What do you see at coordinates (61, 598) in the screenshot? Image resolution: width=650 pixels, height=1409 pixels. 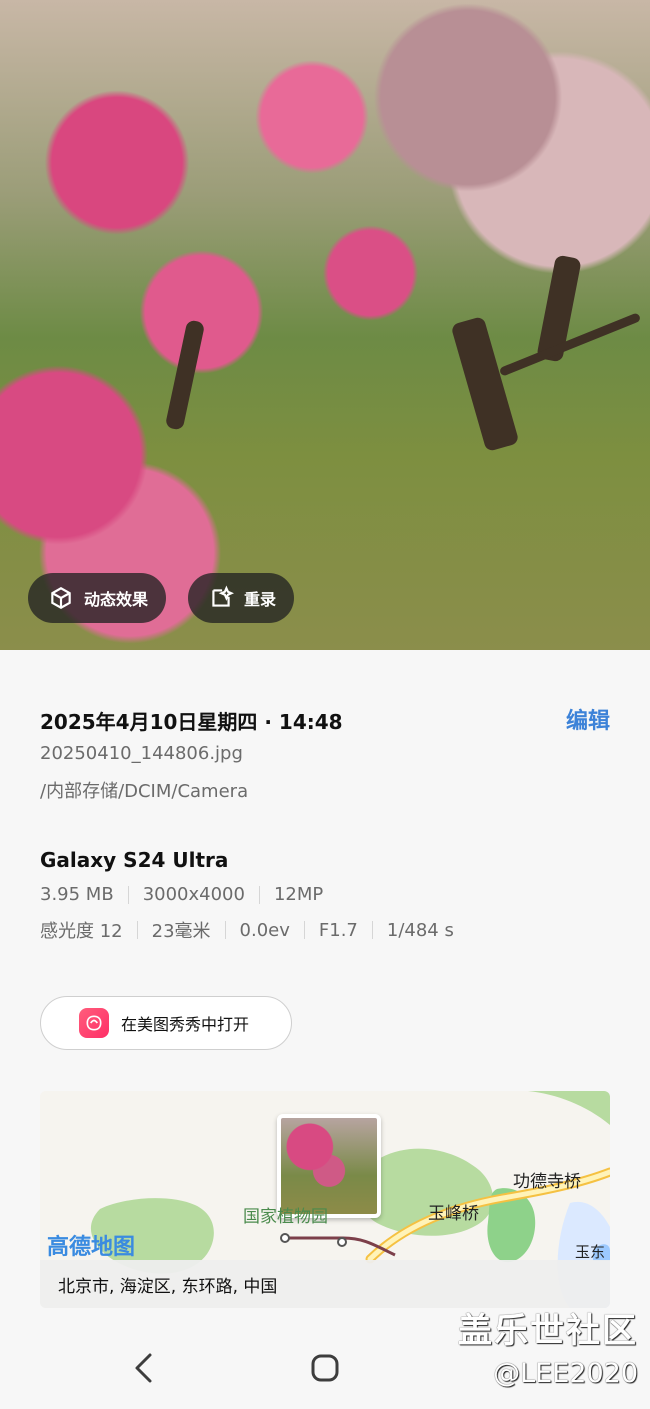 I see `cube-icon` at bounding box center [61, 598].